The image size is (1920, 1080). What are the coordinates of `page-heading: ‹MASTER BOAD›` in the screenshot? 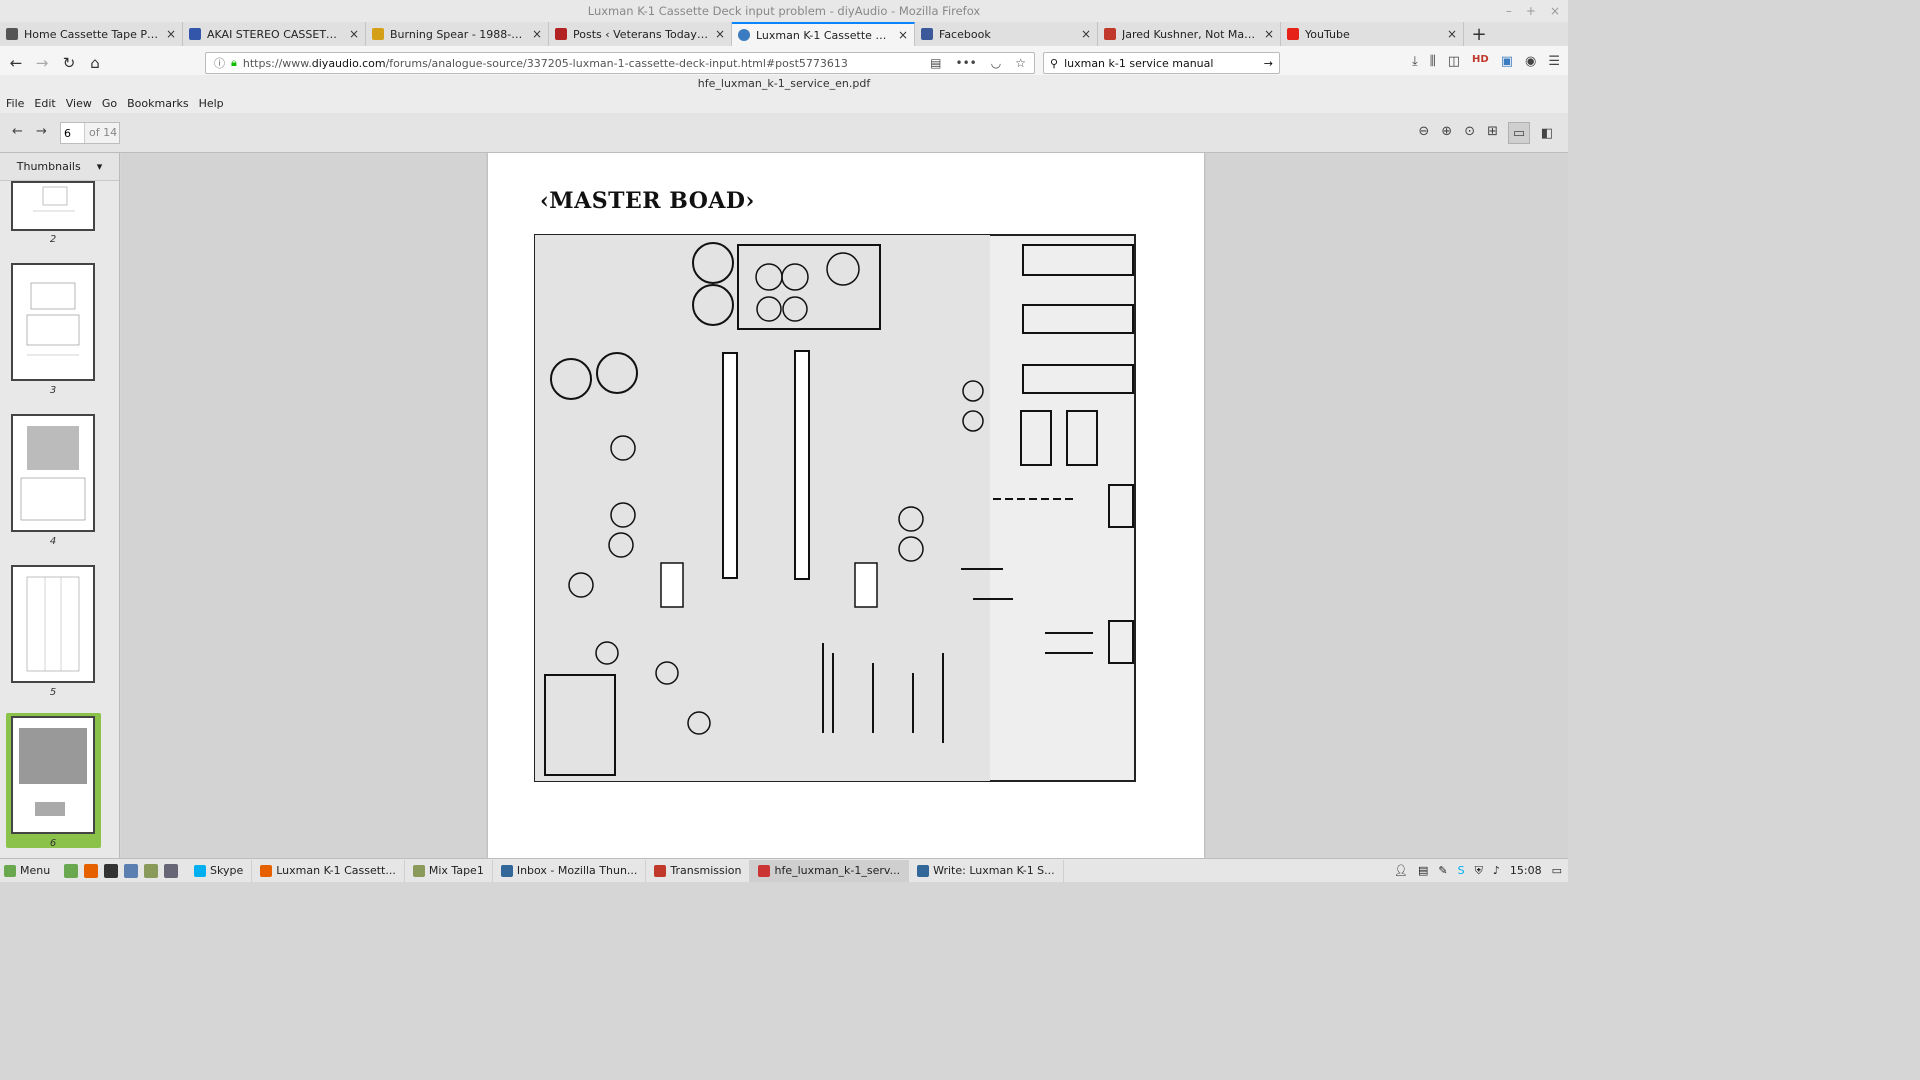 It's located at (647, 201).